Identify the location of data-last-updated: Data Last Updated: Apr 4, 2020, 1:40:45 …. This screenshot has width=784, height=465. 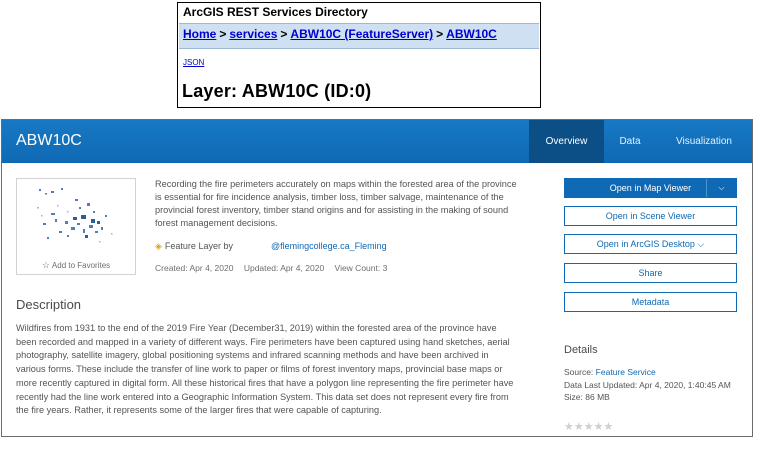
(647, 384).